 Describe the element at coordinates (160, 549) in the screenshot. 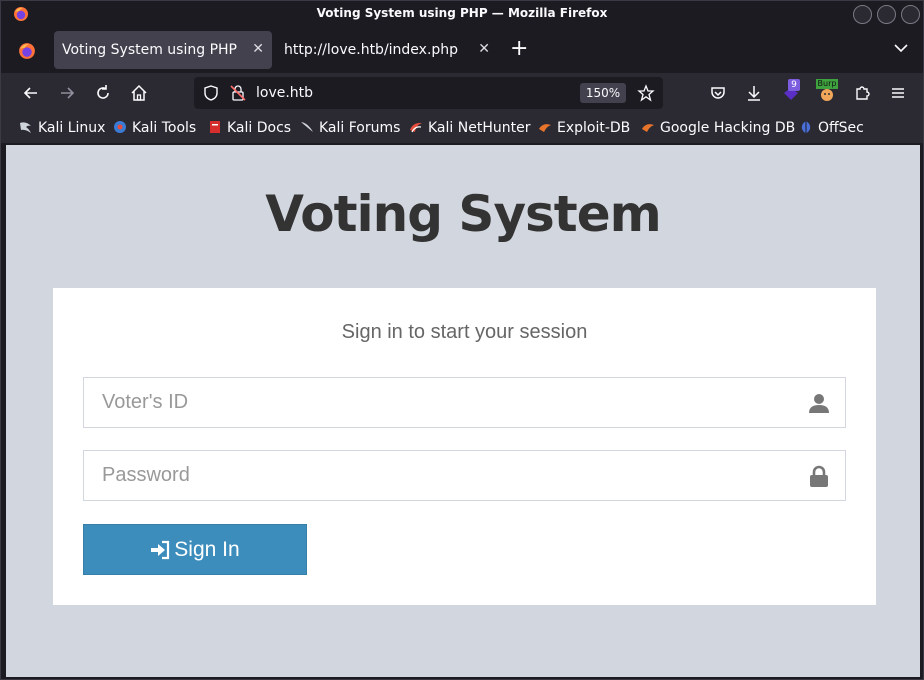

I see `sign-in-icon` at that location.